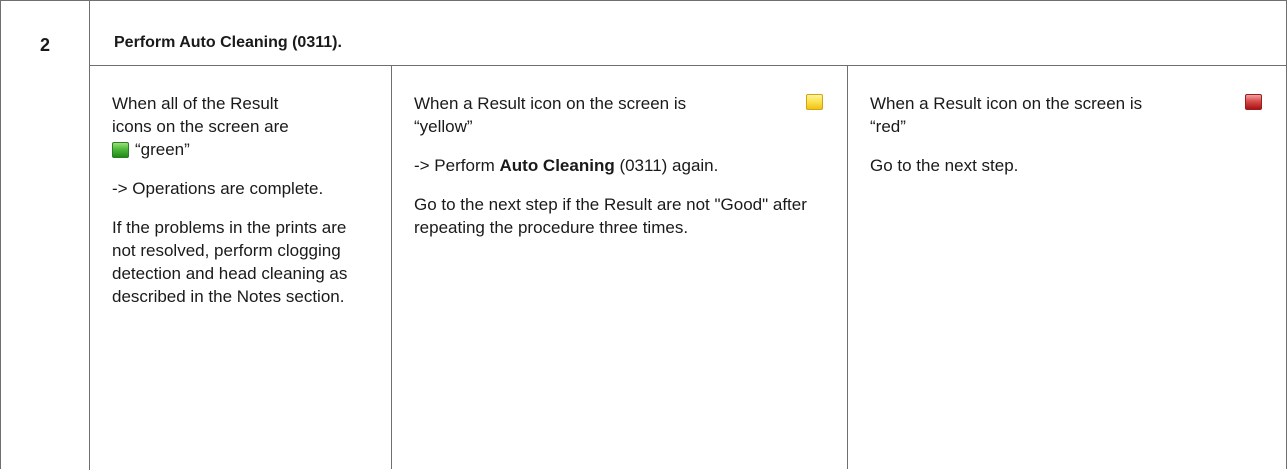 The image size is (1287, 470). I want to click on green-result-icon, so click(120, 150).